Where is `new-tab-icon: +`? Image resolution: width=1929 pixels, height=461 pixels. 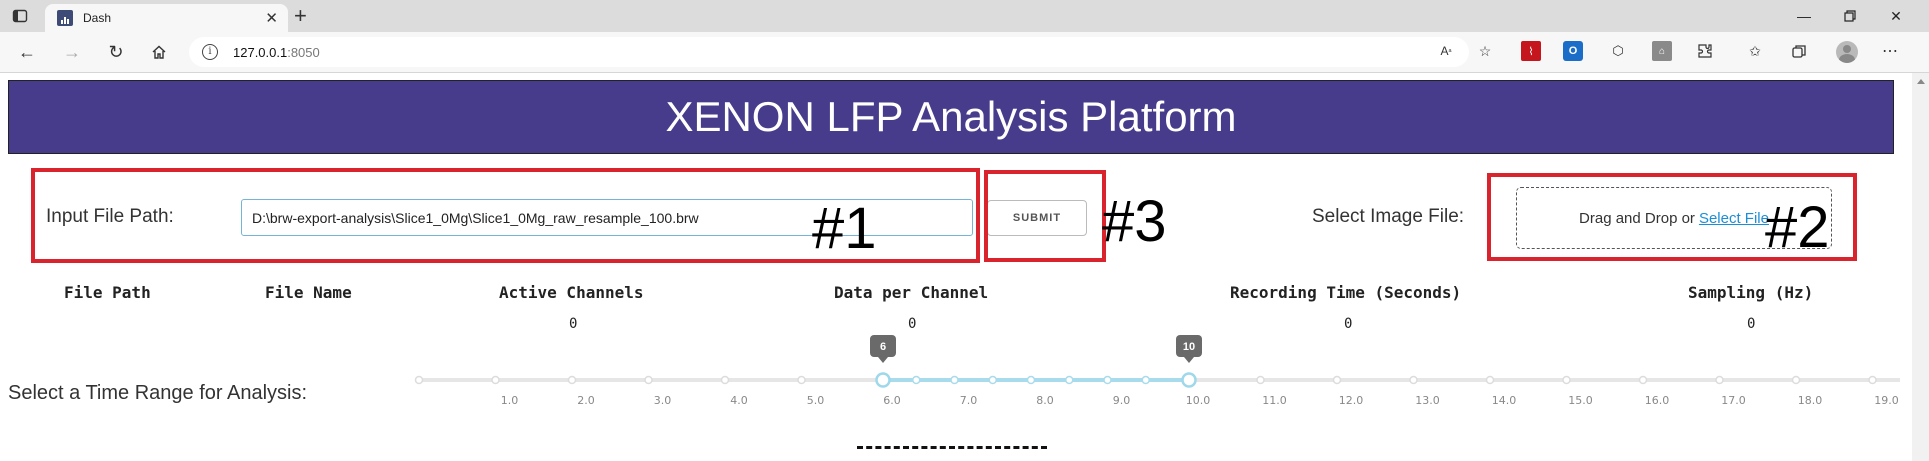 new-tab-icon: + is located at coordinates (300, 16).